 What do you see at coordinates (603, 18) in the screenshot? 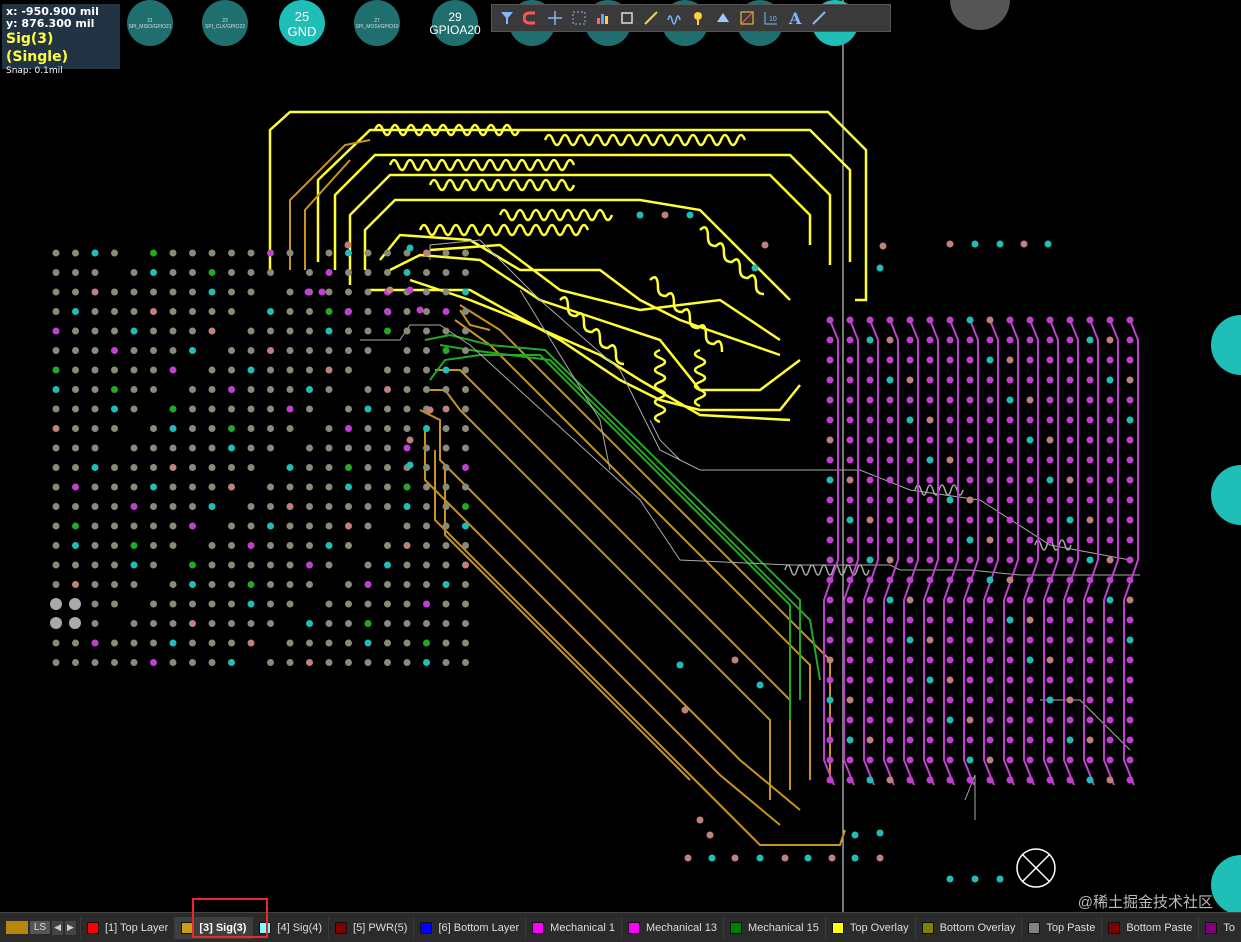
I see `chart-icon` at bounding box center [603, 18].